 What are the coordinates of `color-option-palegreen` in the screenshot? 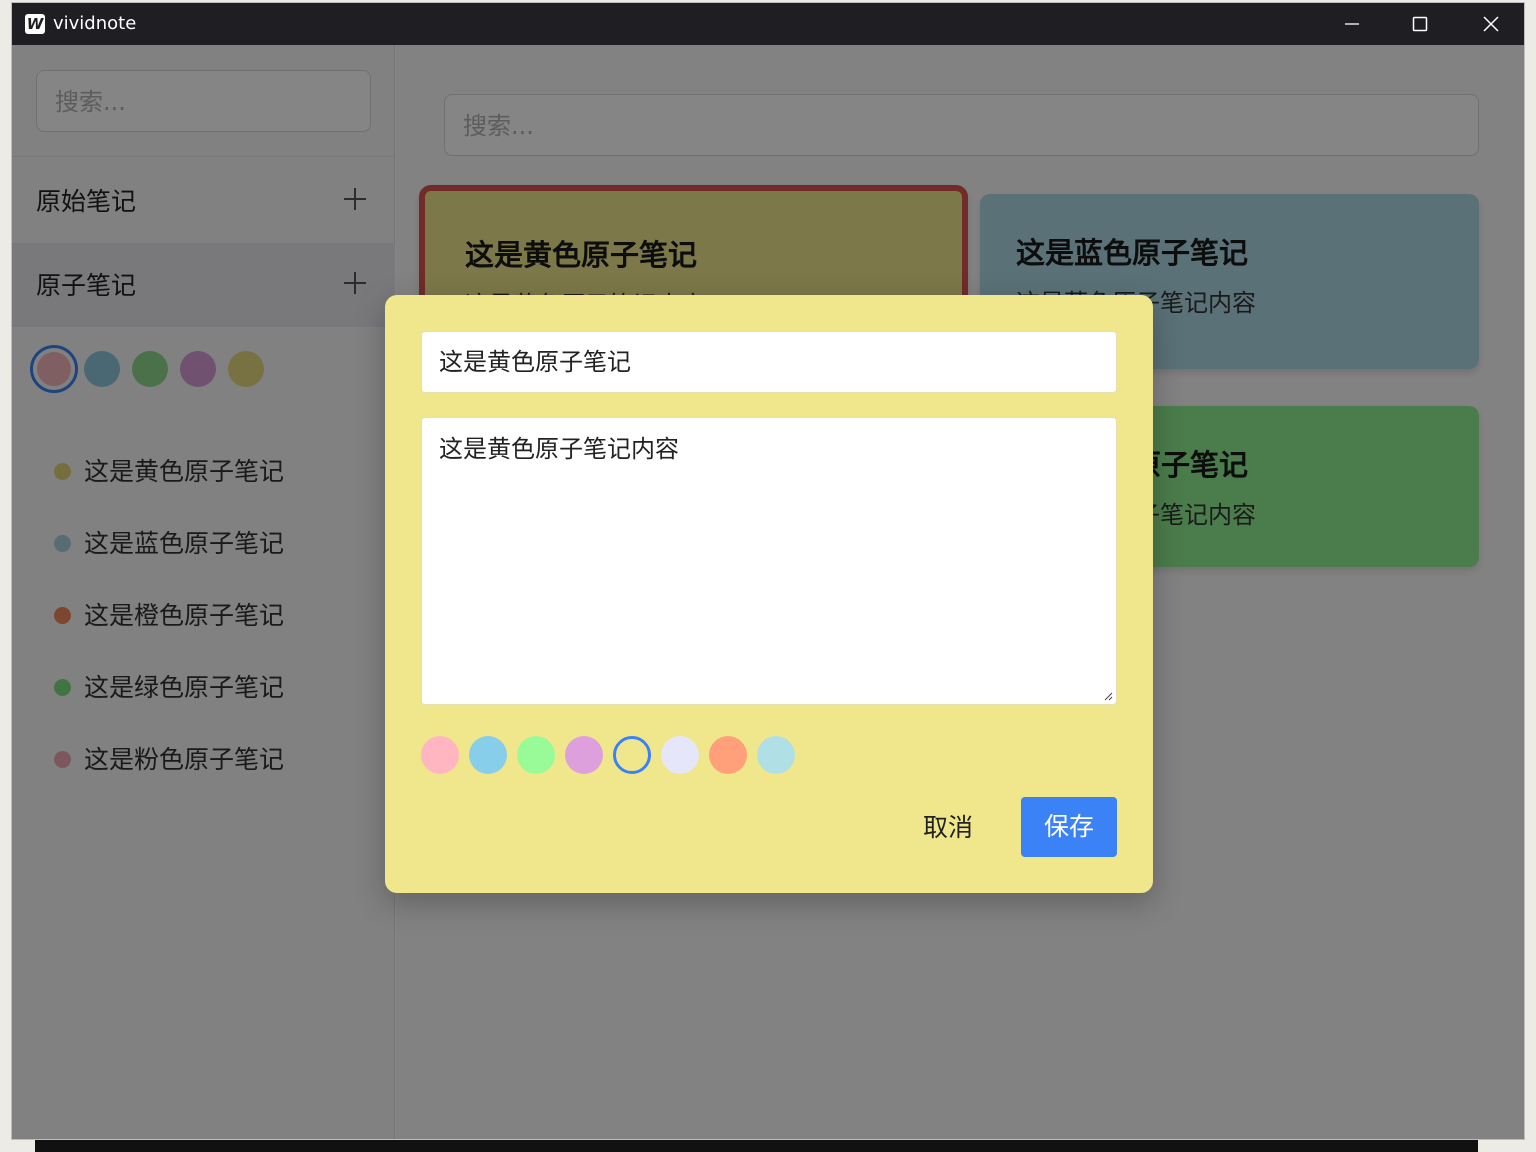 It's located at (536, 755).